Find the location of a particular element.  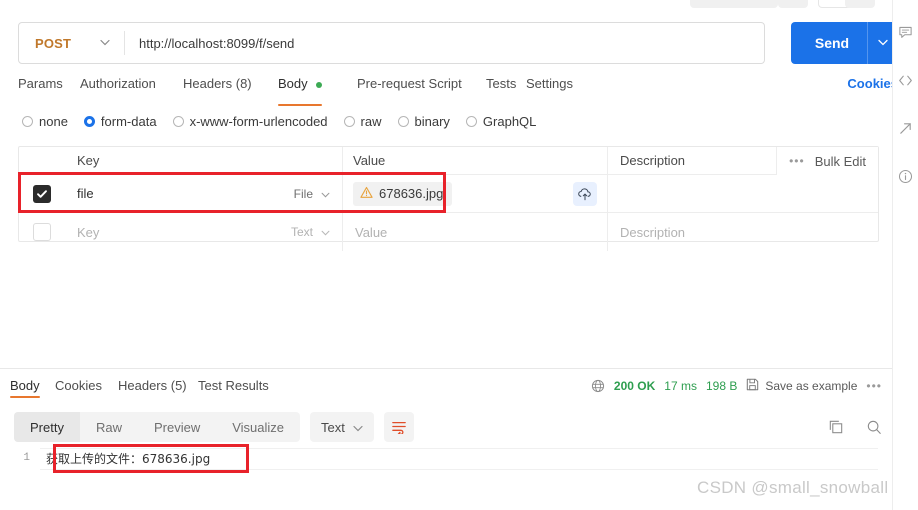

response-tab-headers-label: Headers (5) is located at coordinates (152, 385).